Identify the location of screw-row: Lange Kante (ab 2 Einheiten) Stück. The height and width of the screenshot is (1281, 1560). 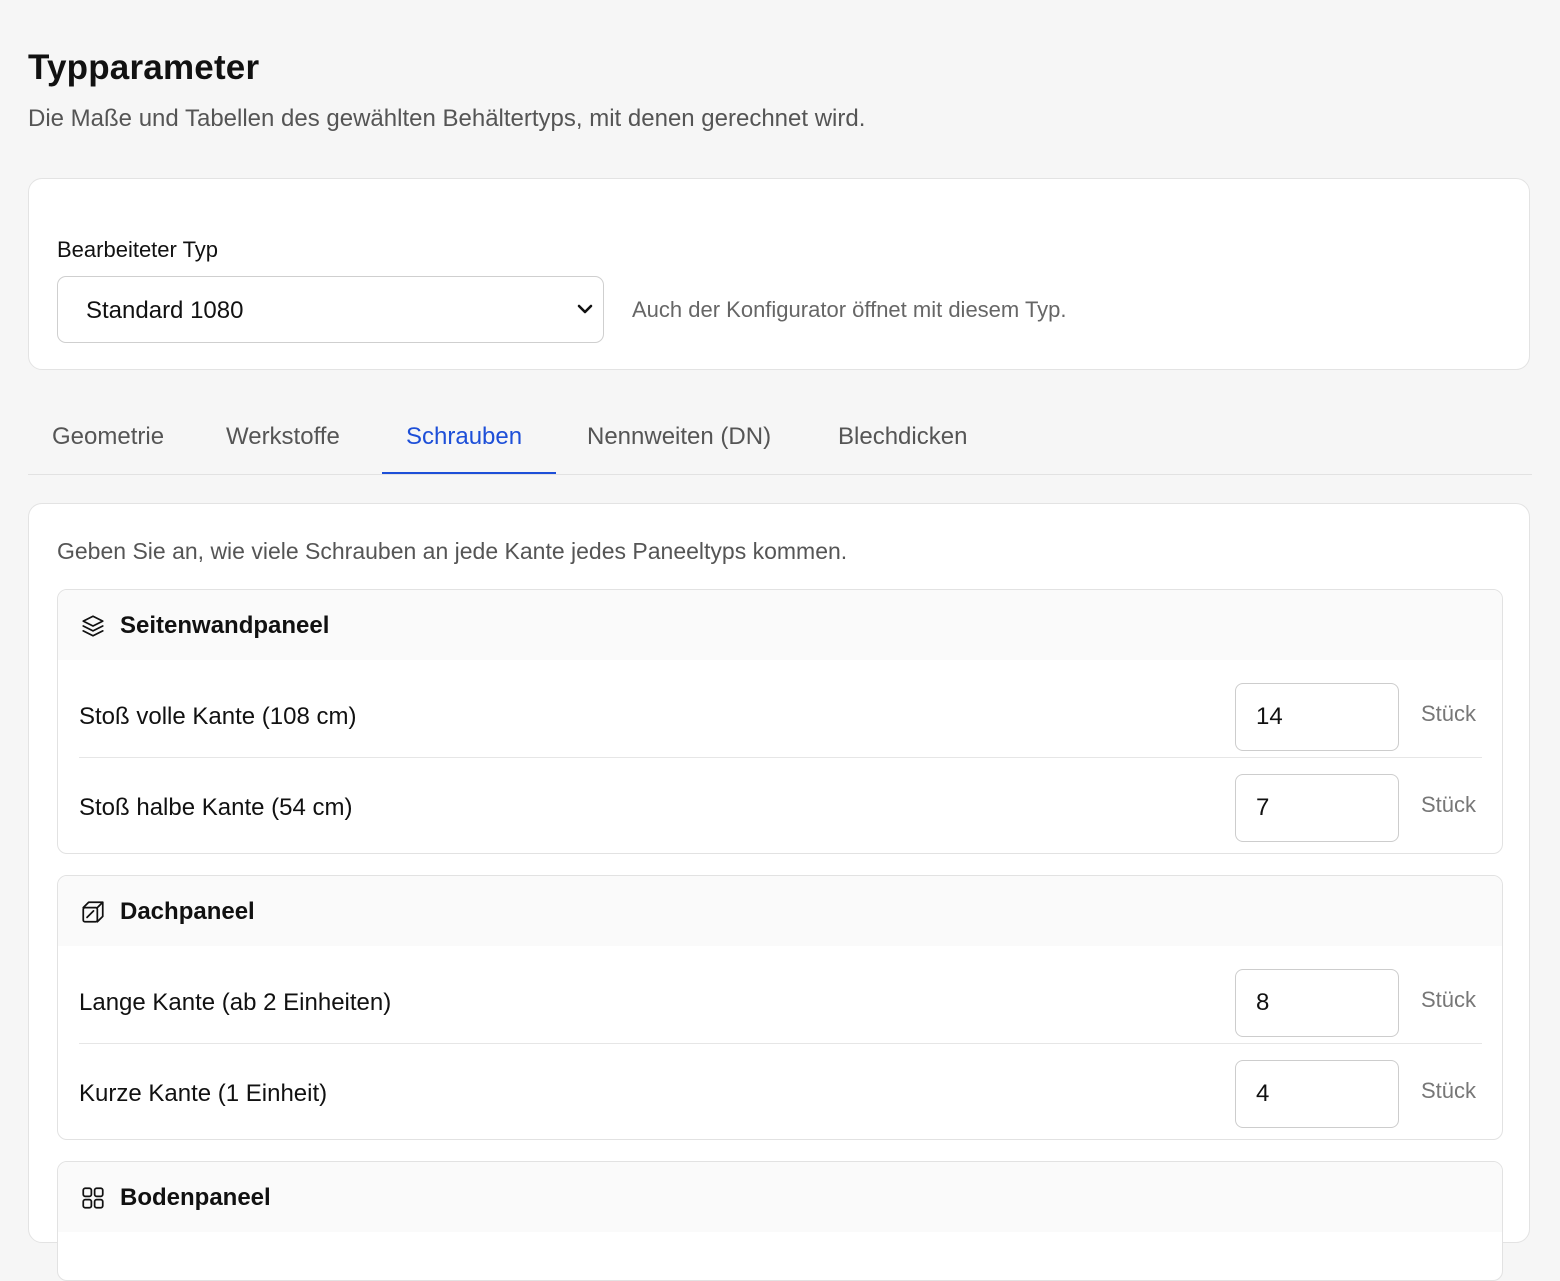
(780, 998).